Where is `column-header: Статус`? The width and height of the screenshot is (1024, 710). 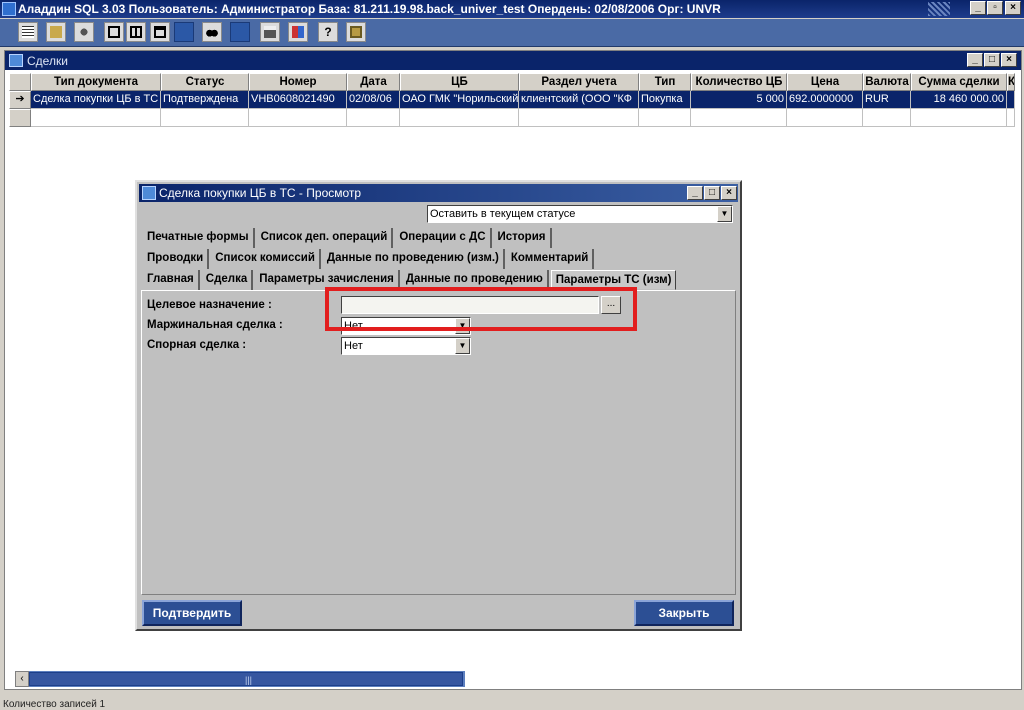
column-header: Статус is located at coordinates (205, 82).